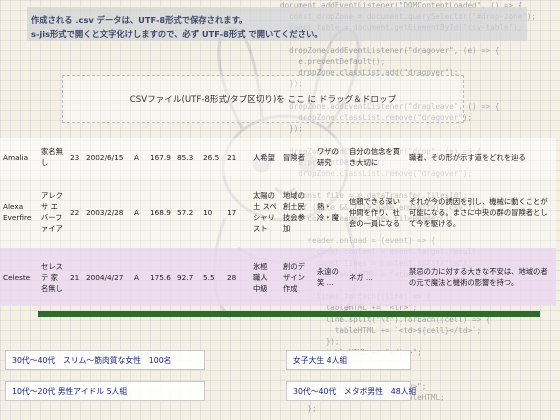  What do you see at coordinates (52, 212) in the screenshot?
I see `table-cell: アレクサ エバーファイア` at bounding box center [52, 212].